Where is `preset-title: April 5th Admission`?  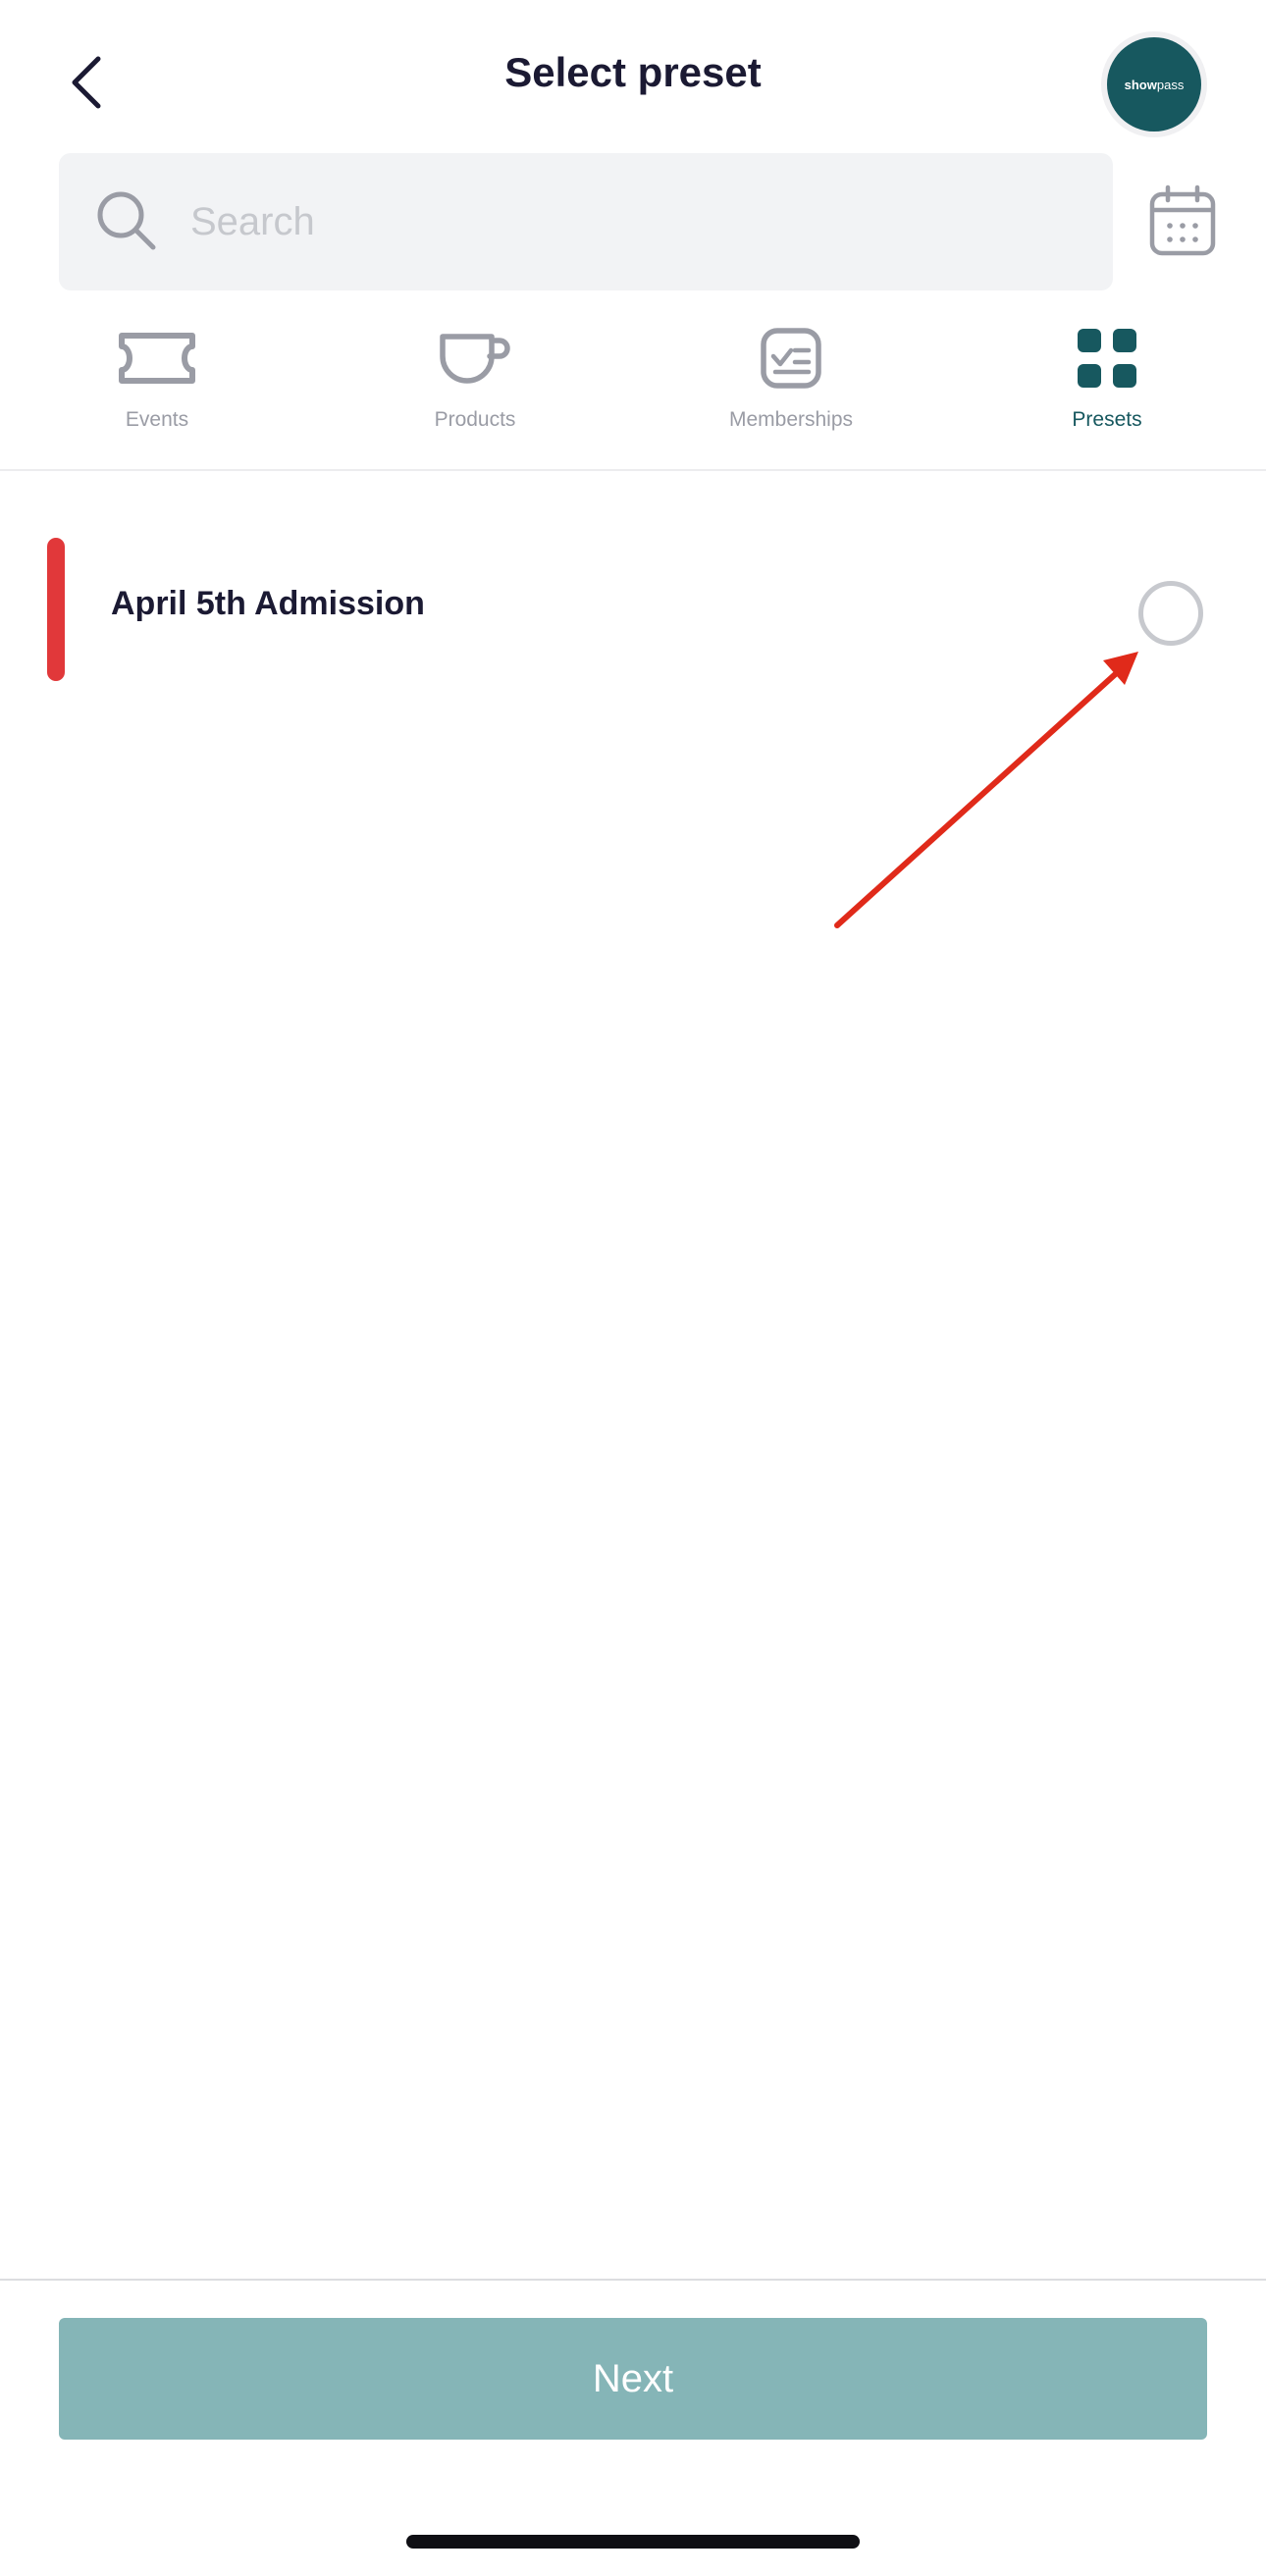 preset-title: April 5th Admission is located at coordinates (268, 603).